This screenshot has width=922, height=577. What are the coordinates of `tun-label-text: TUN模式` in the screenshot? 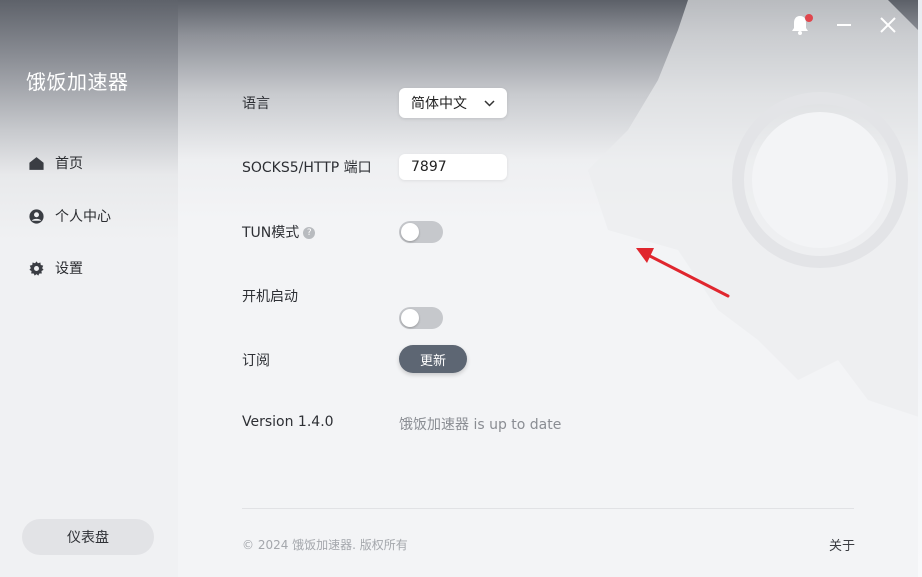 It's located at (271, 233).